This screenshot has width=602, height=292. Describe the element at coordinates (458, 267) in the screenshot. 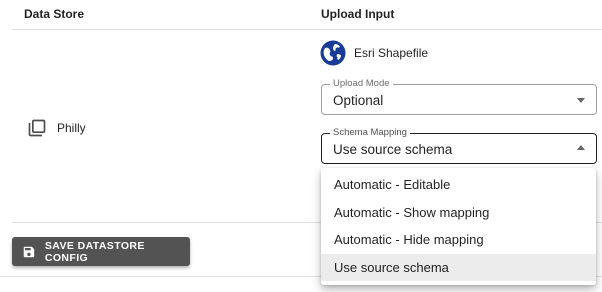

I see `menu-item-use-source-schema: Use source schema` at that location.